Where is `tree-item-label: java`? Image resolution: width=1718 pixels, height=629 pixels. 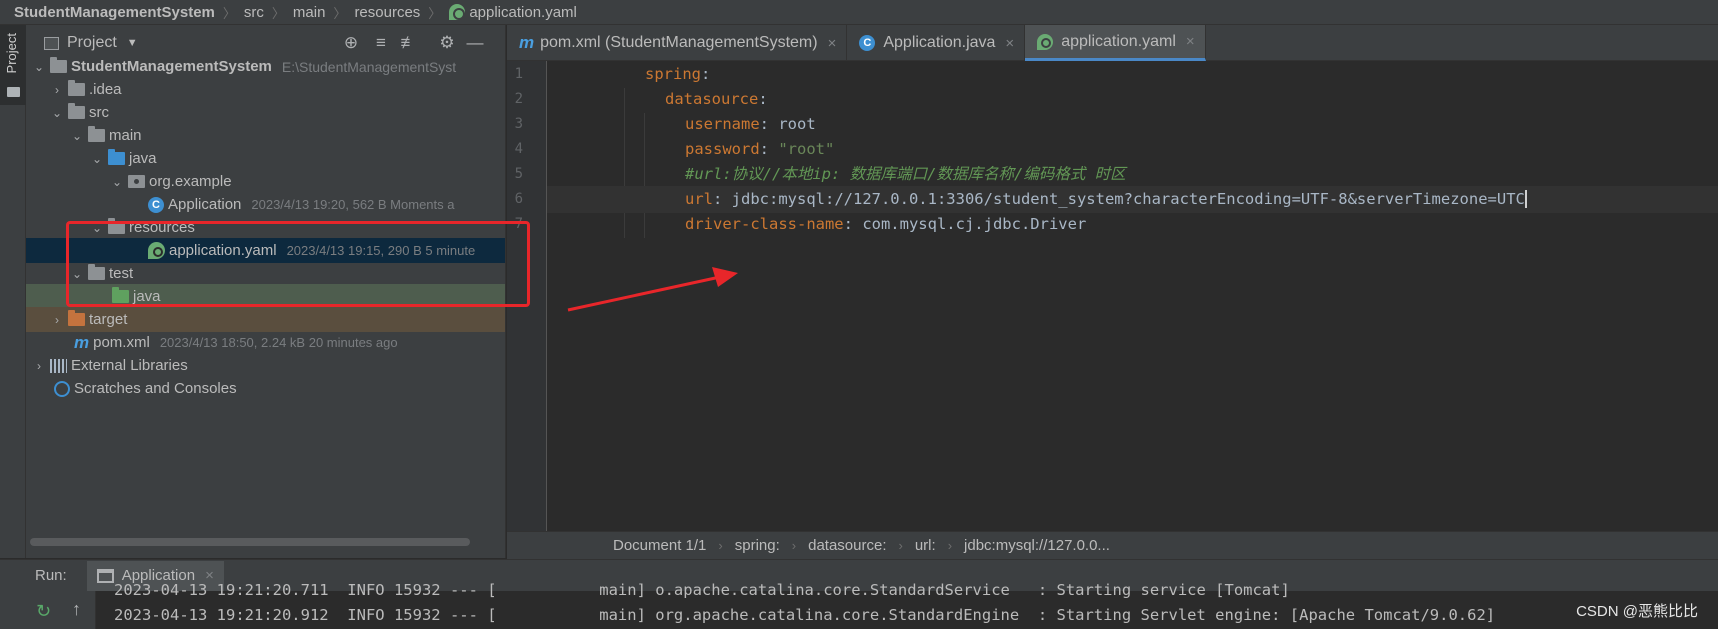 tree-item-label: java is located at coordinates (143, 158).